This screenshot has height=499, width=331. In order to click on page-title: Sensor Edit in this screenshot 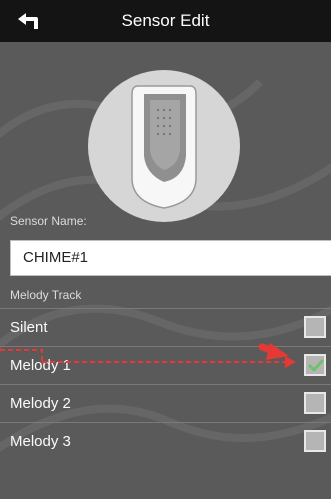, I will do `click(165, 20)`.